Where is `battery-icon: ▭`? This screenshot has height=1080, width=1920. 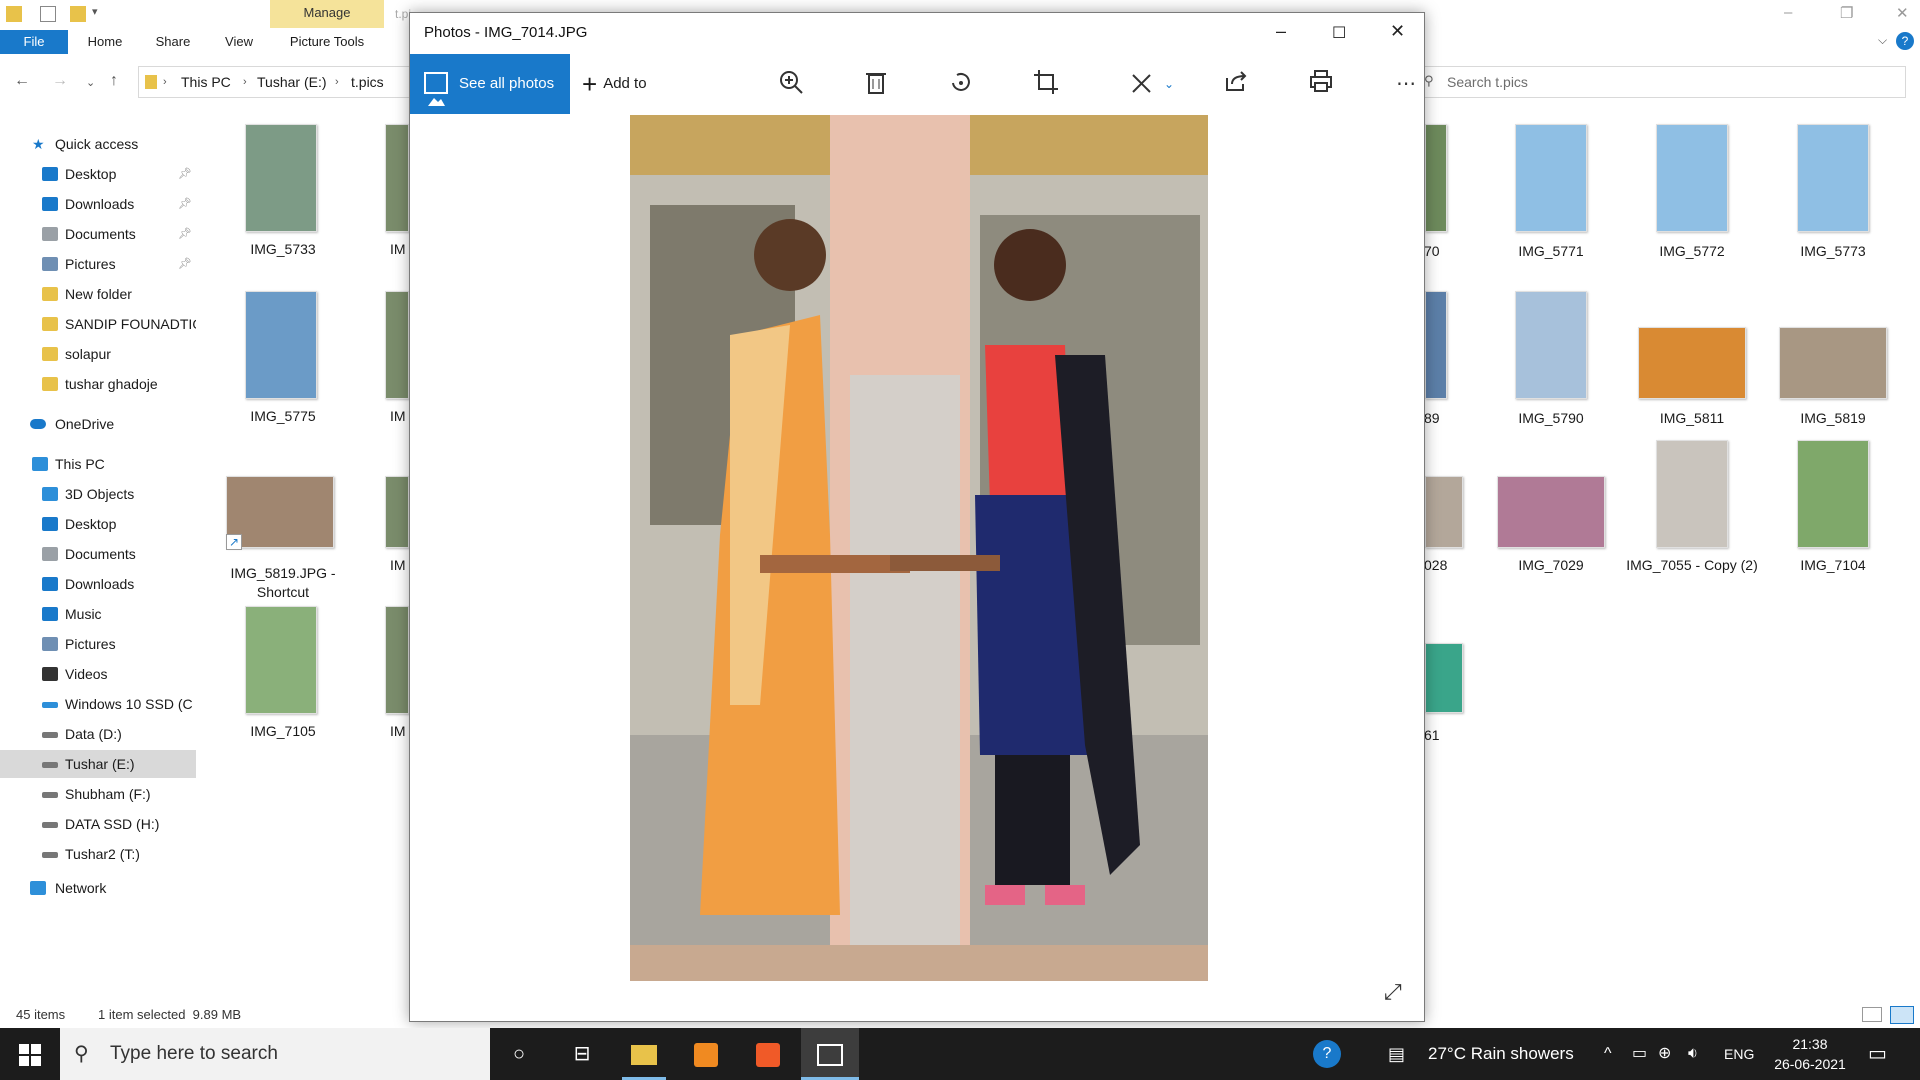
battery-icon: ▭ is located at coordinates (1639, 1054).